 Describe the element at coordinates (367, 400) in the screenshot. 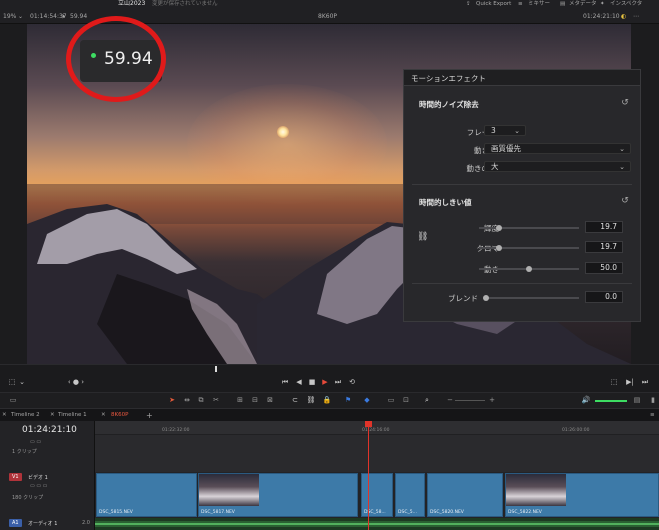

I see `marker-icon: ◆` at that location.